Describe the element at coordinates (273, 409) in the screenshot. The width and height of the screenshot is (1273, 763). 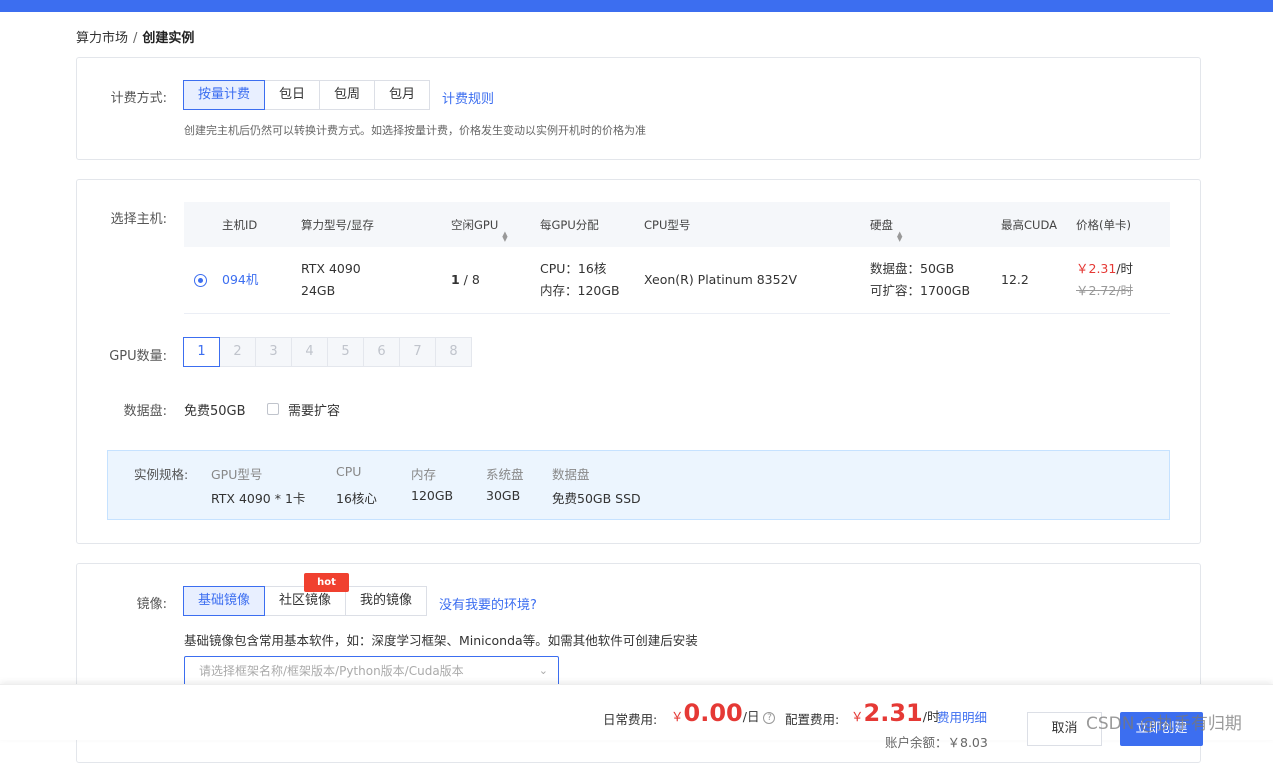
I see `expand-checkbox` at that location.